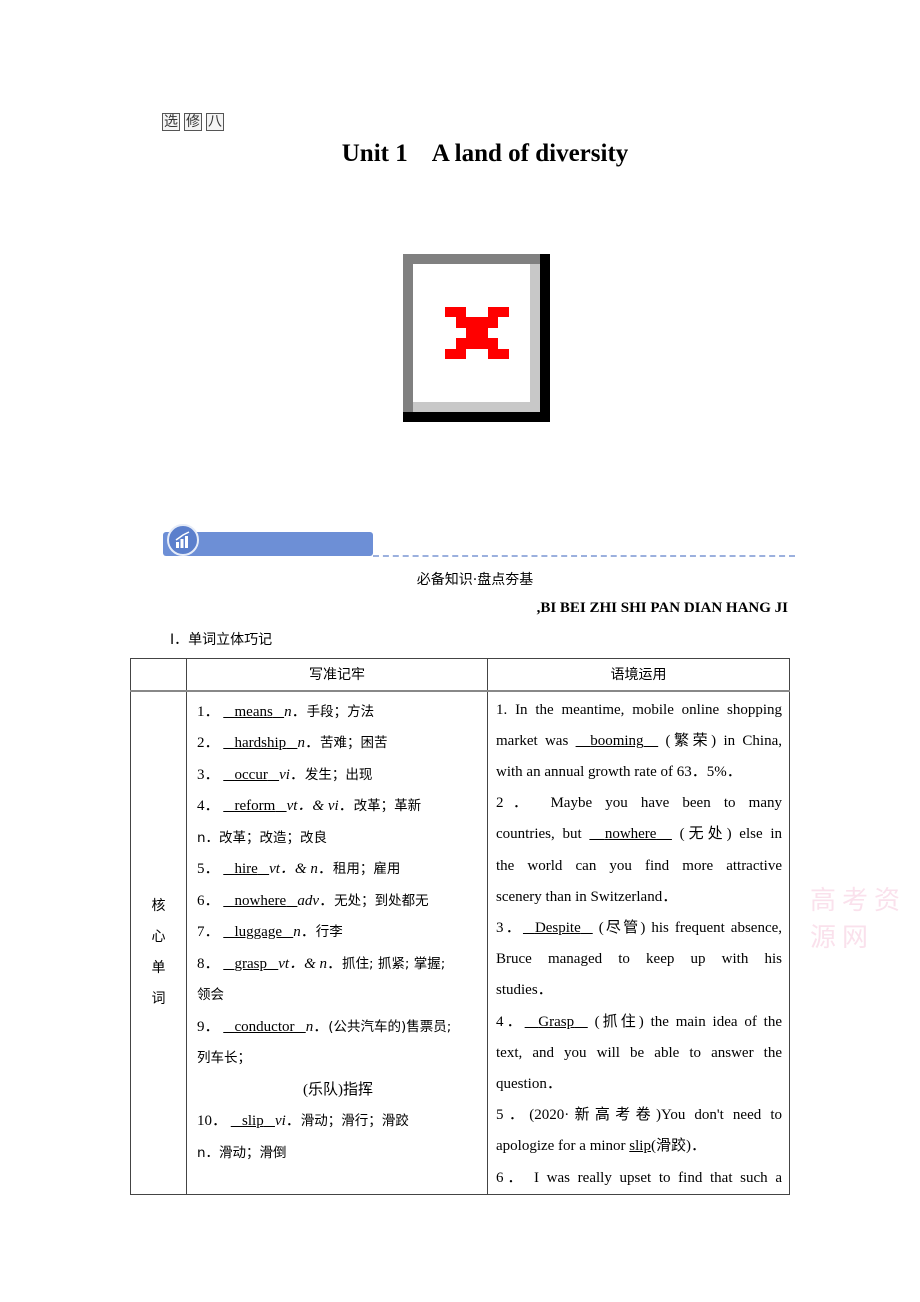 The width and height of the screenshot is (920, 1302). Describe the element at coordinates (638, 675) in the screenshot. I see `header-use: 语境运用` at that location.